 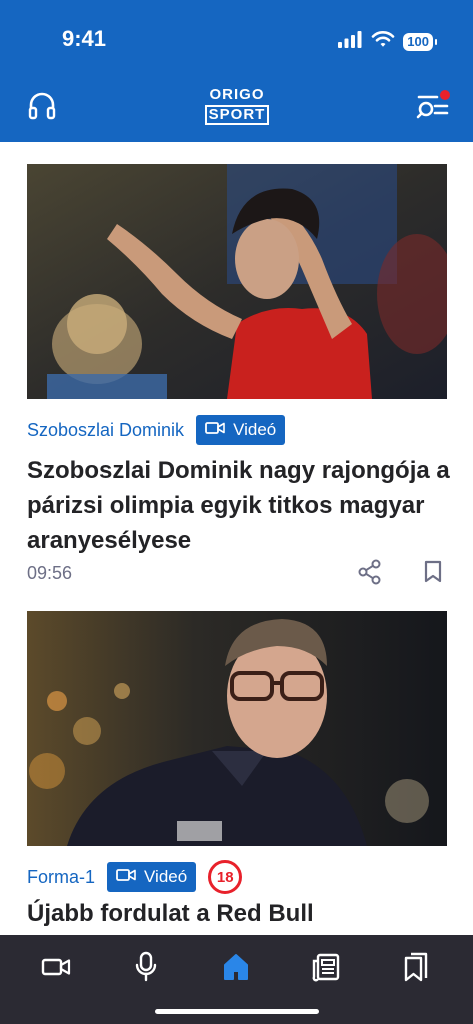 I want to click on article-category: Szoboszlai Dominik, so click(x=105, y=430).